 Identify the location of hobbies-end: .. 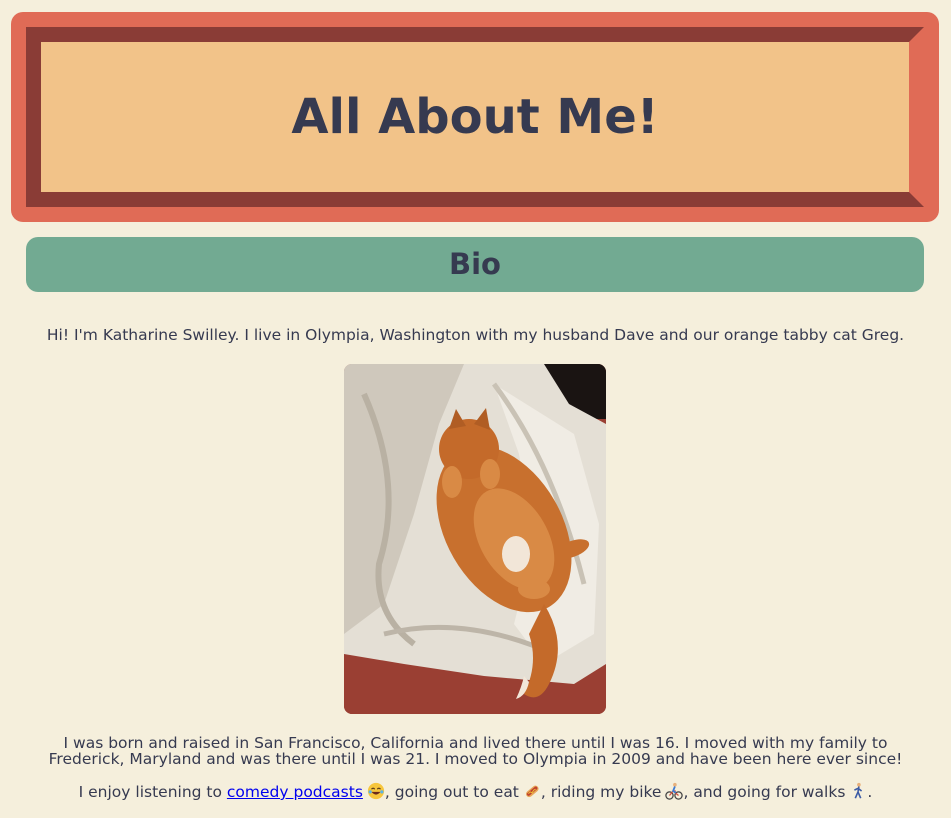
(870, 792).